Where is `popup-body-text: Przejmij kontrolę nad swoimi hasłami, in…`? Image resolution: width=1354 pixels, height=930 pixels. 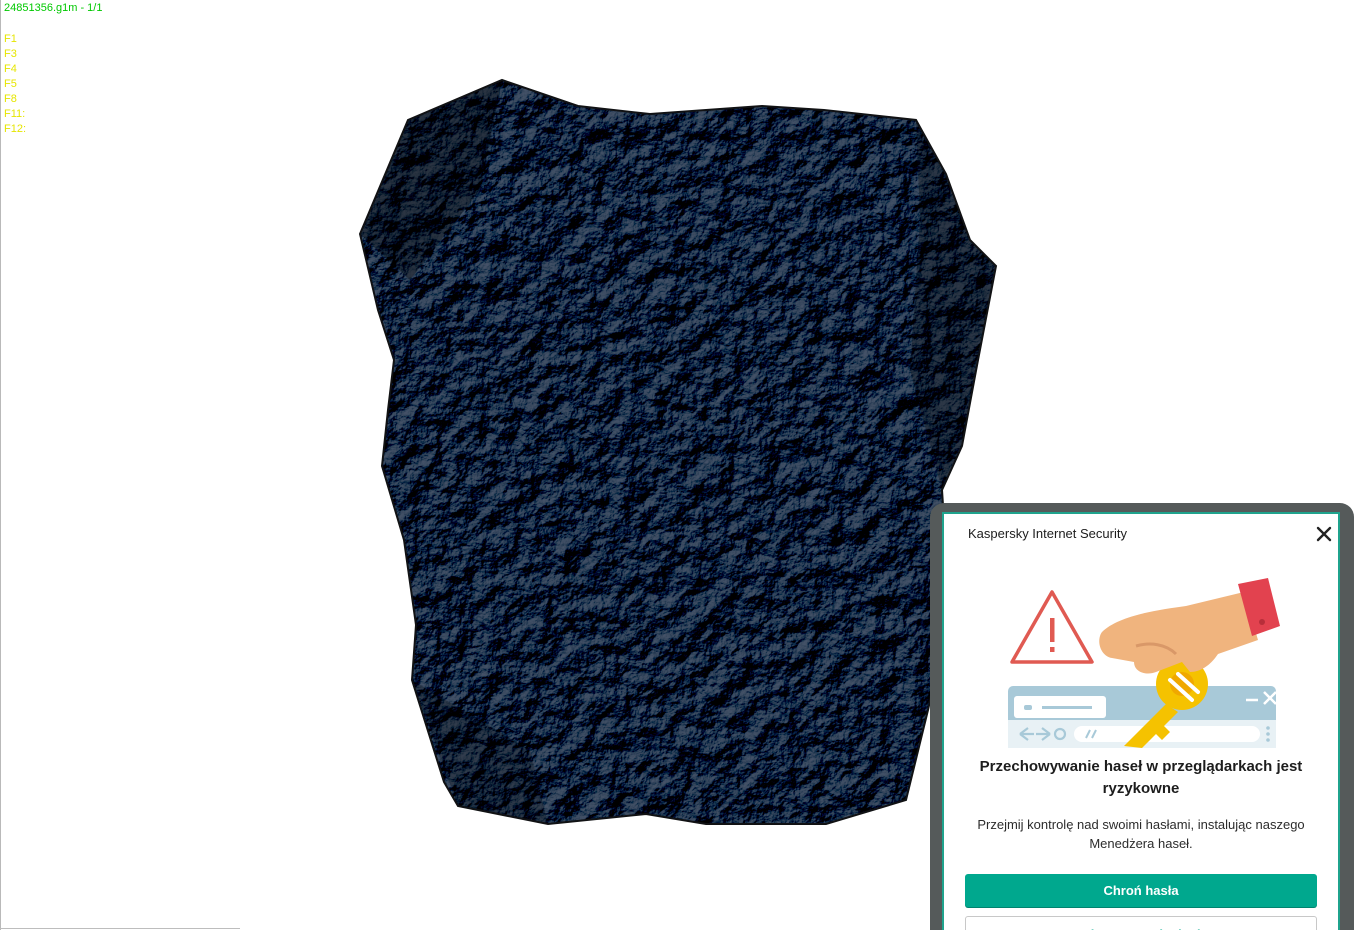 popup-body-text: Przejmij kontrolę nad swoimi hasłami, in… is located at coordinates (1141, 834).